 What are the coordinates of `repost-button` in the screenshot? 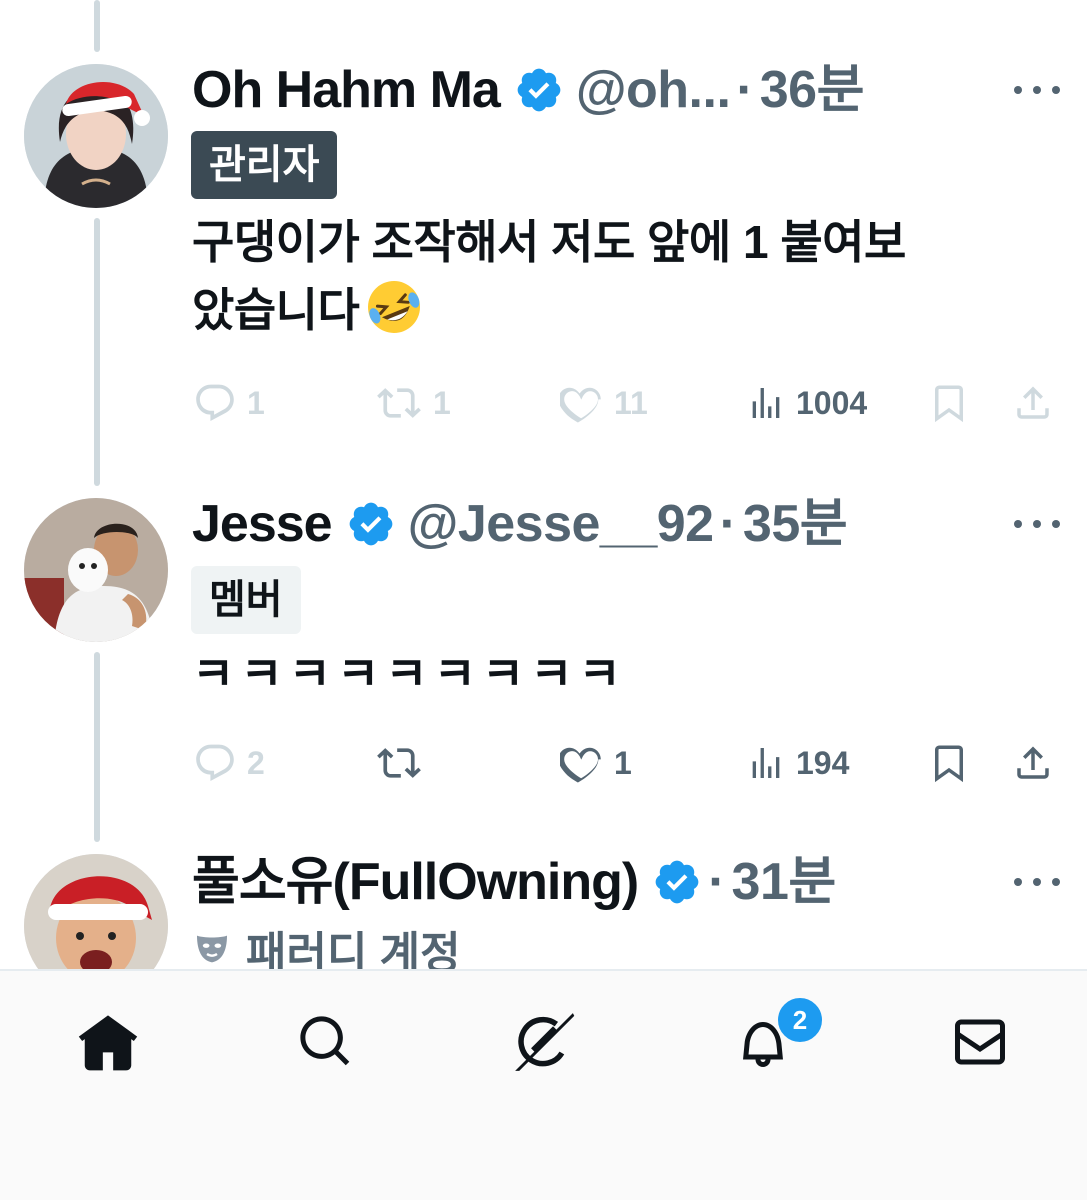 It's located at (404, 763).